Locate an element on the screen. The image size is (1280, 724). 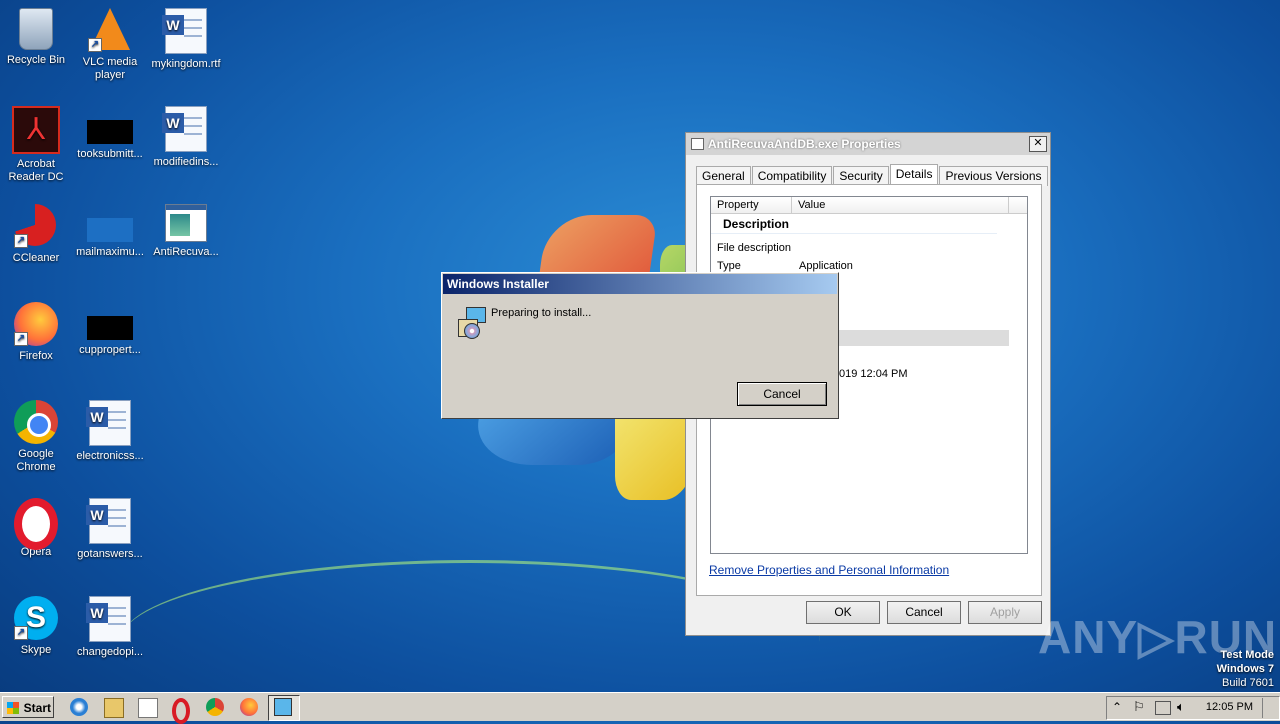
property-name: File description is located at coordinates (754, 248).